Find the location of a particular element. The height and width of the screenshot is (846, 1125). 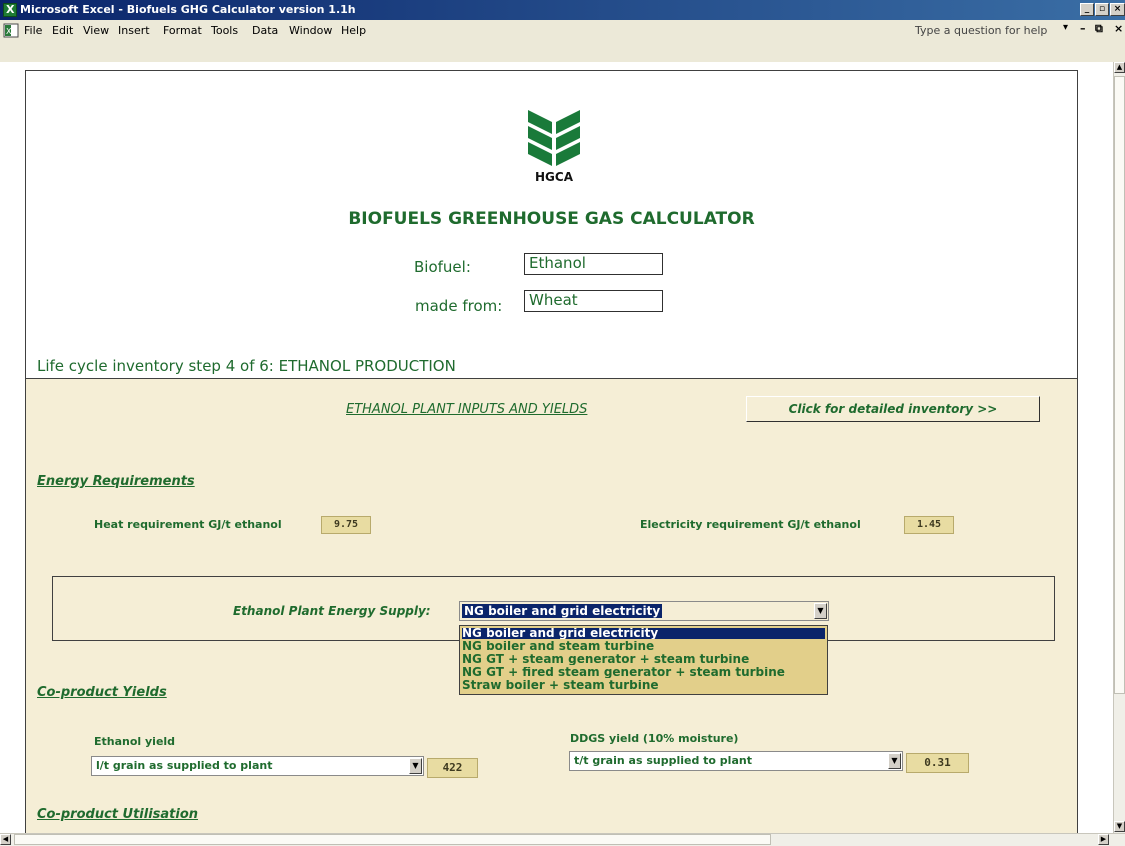

biofuel-label: Biofuel: is located at coordinates (442, 267).